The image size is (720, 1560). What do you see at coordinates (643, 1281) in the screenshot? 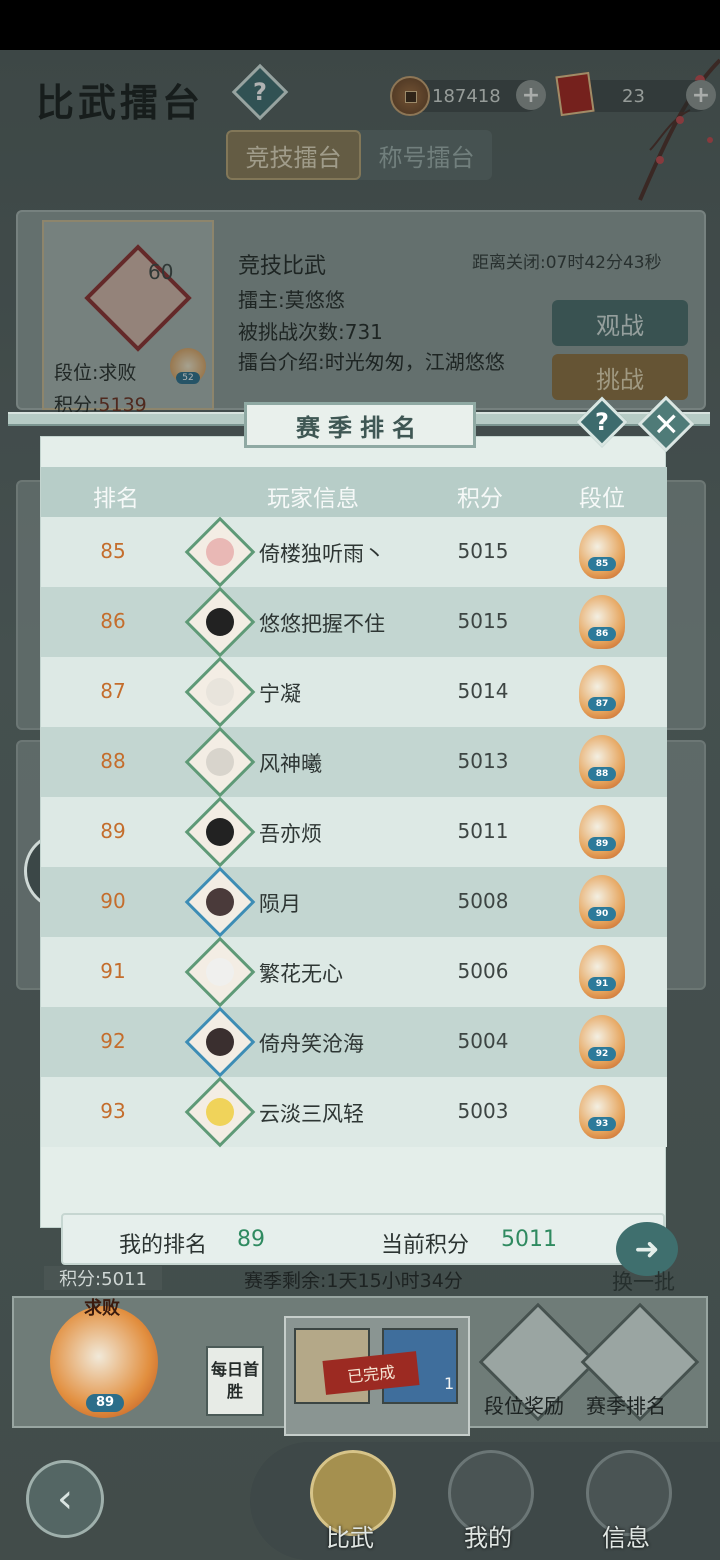
I see `refresh-button: 换一批` at bounding box center [643, 1281].